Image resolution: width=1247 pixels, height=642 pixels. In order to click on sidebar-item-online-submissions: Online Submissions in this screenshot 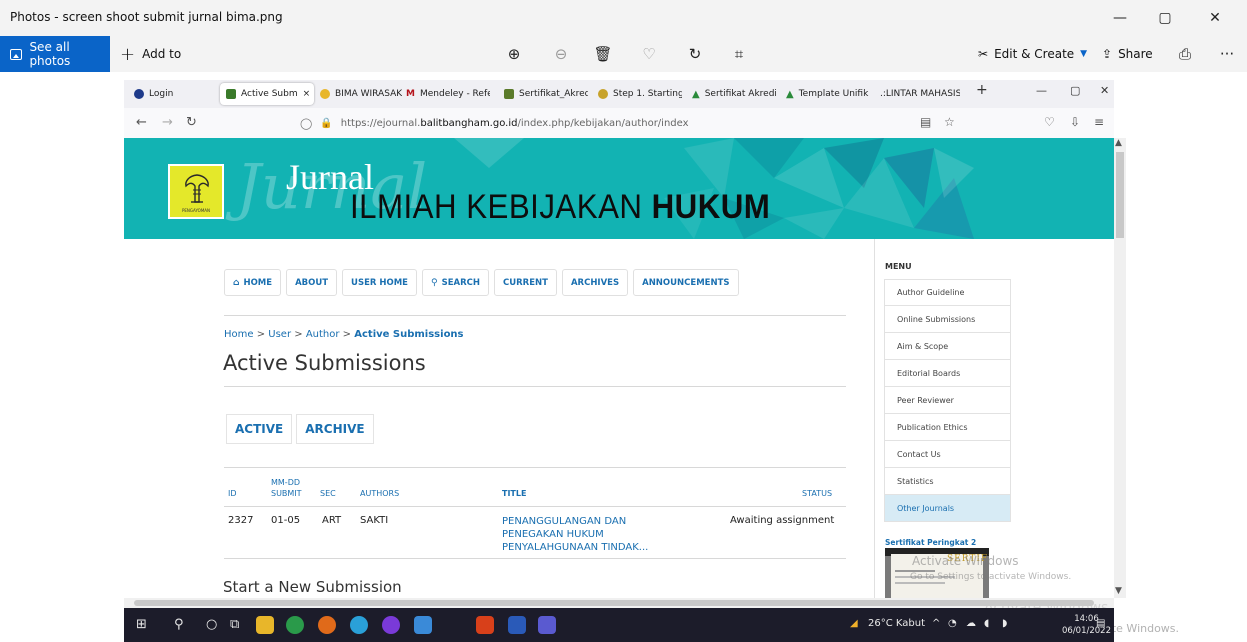, I will do `click(947, 319)`.